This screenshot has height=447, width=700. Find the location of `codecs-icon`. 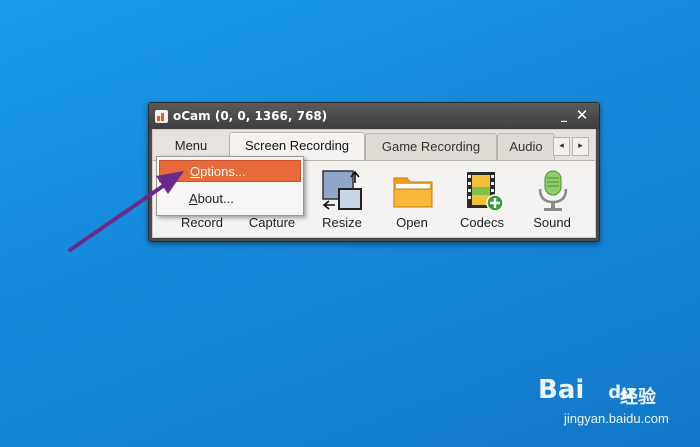

codecs-icon is located at coordinates (483, 191).